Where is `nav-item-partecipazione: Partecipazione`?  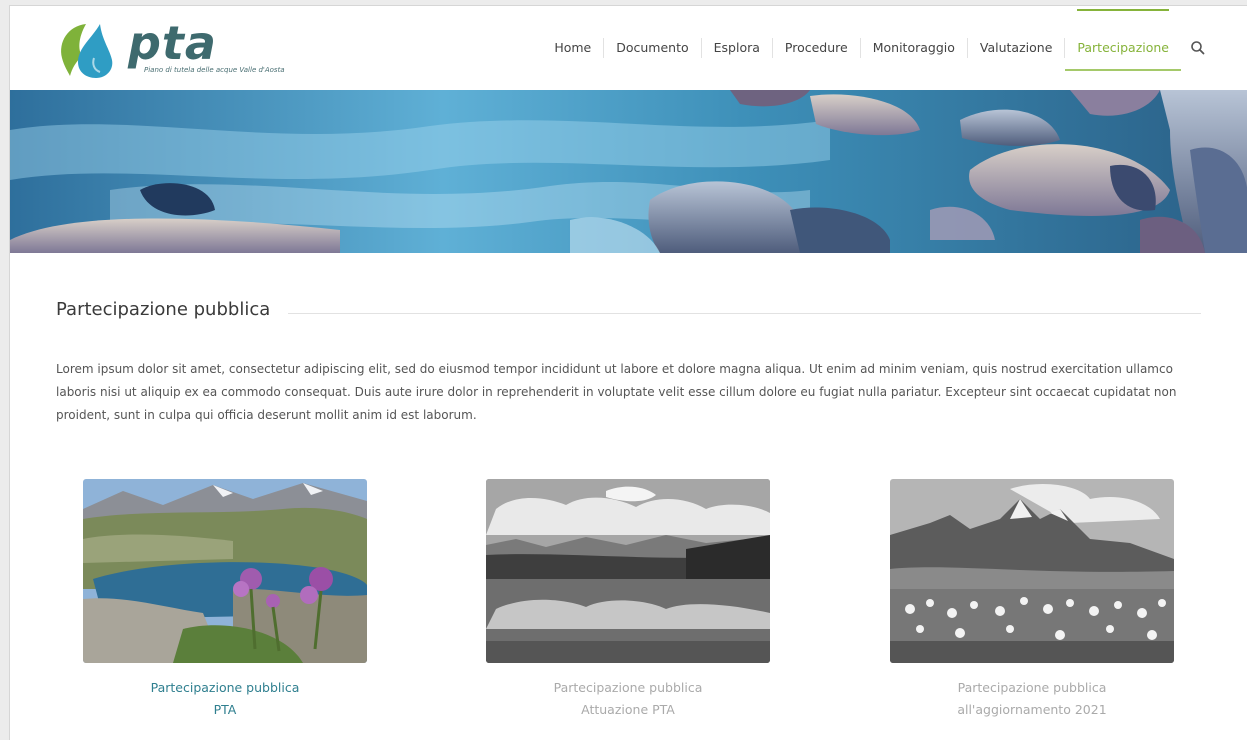
nav-item-partecipazione: Partecipazione is located at coordinates (1122, 40).